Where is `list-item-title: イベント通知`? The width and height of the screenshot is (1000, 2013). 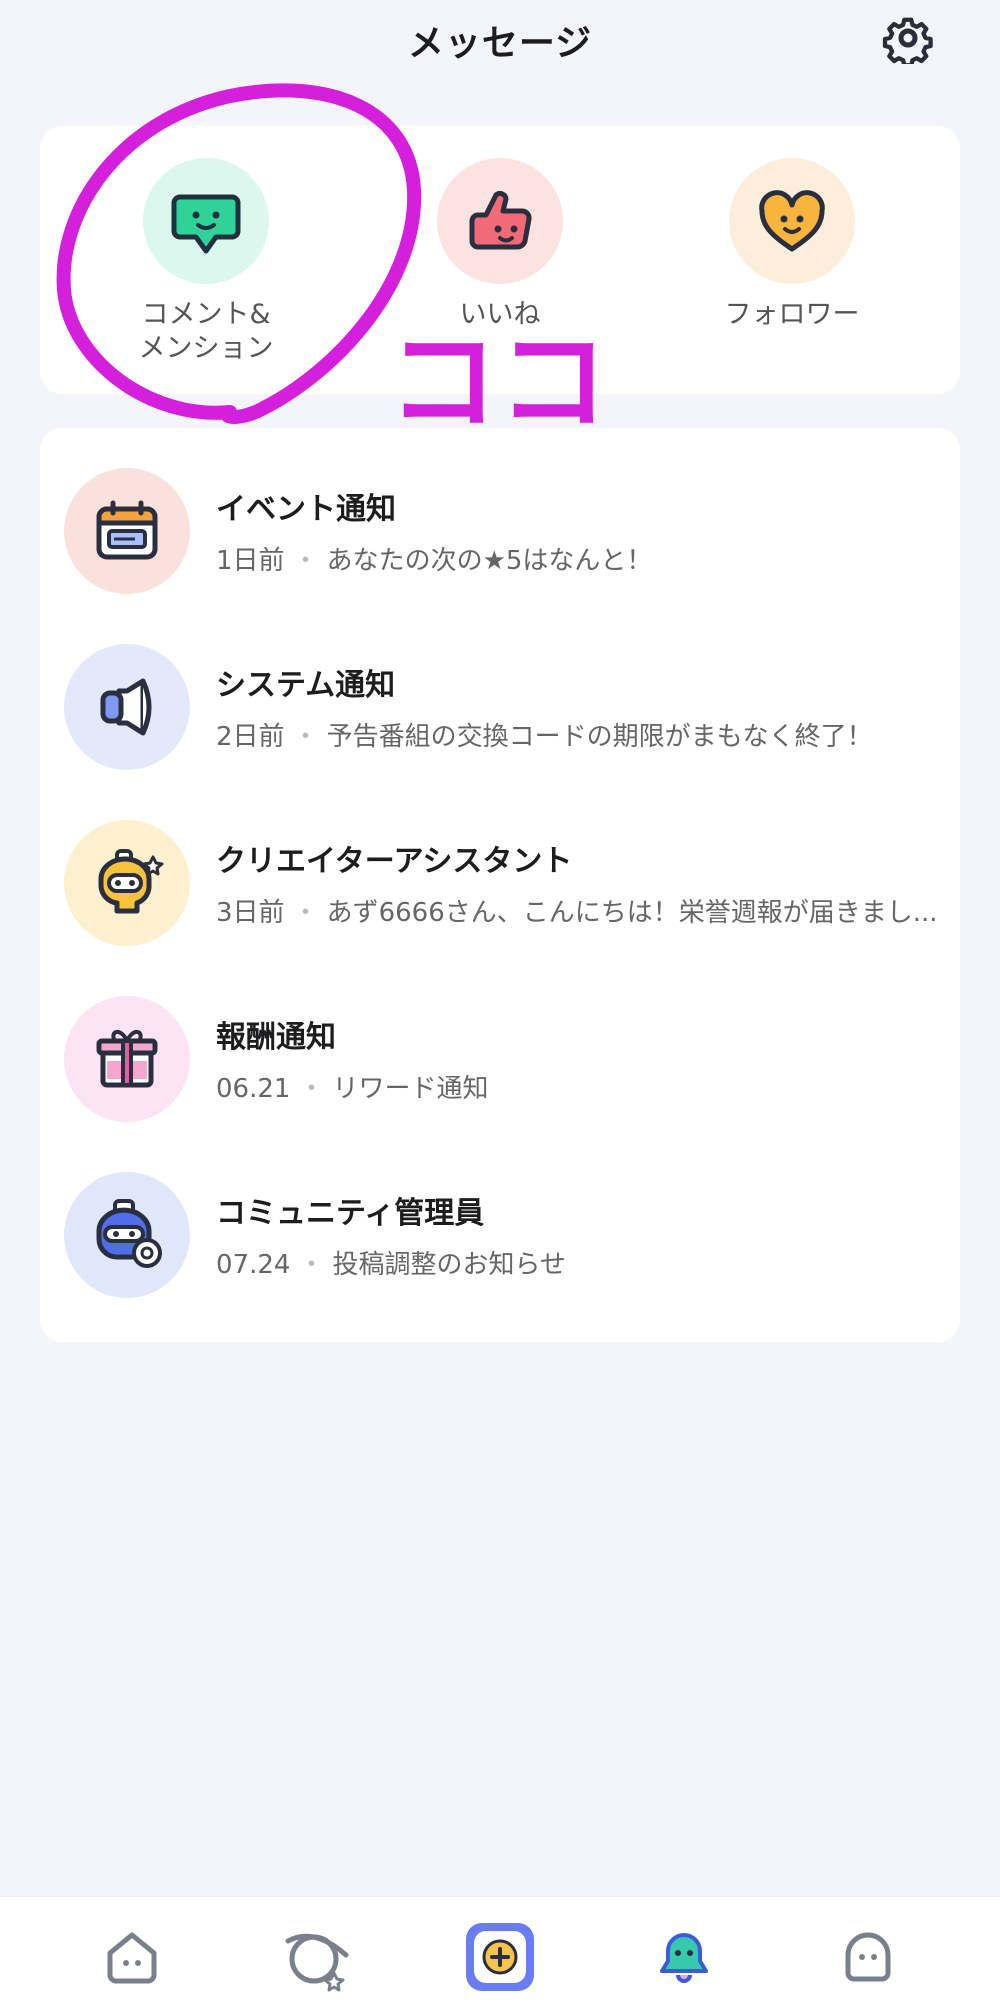 list-item-title: イベント通知 is located at coordinates (306, 509).